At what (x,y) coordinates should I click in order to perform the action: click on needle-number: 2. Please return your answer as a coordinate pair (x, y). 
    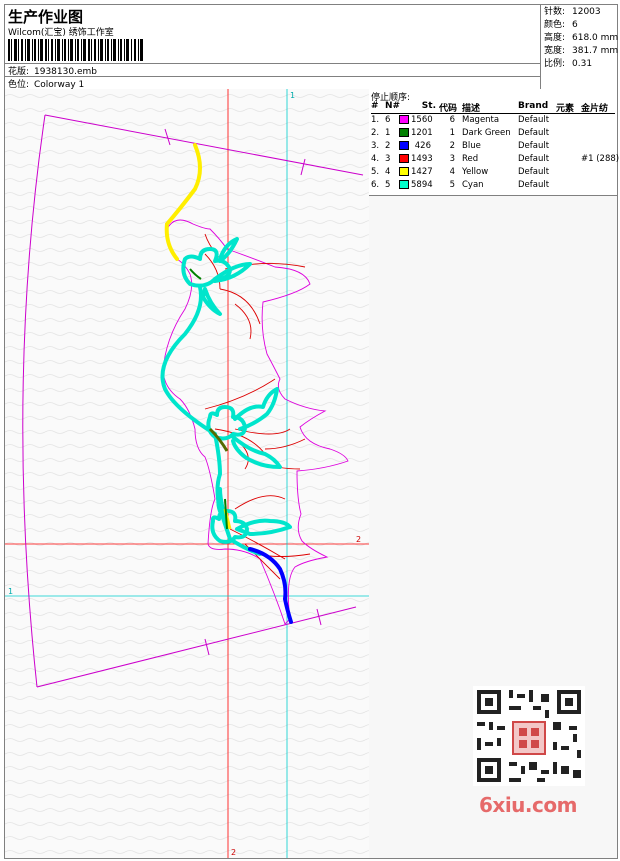
    Looking at the image, I should click on (388, 146).